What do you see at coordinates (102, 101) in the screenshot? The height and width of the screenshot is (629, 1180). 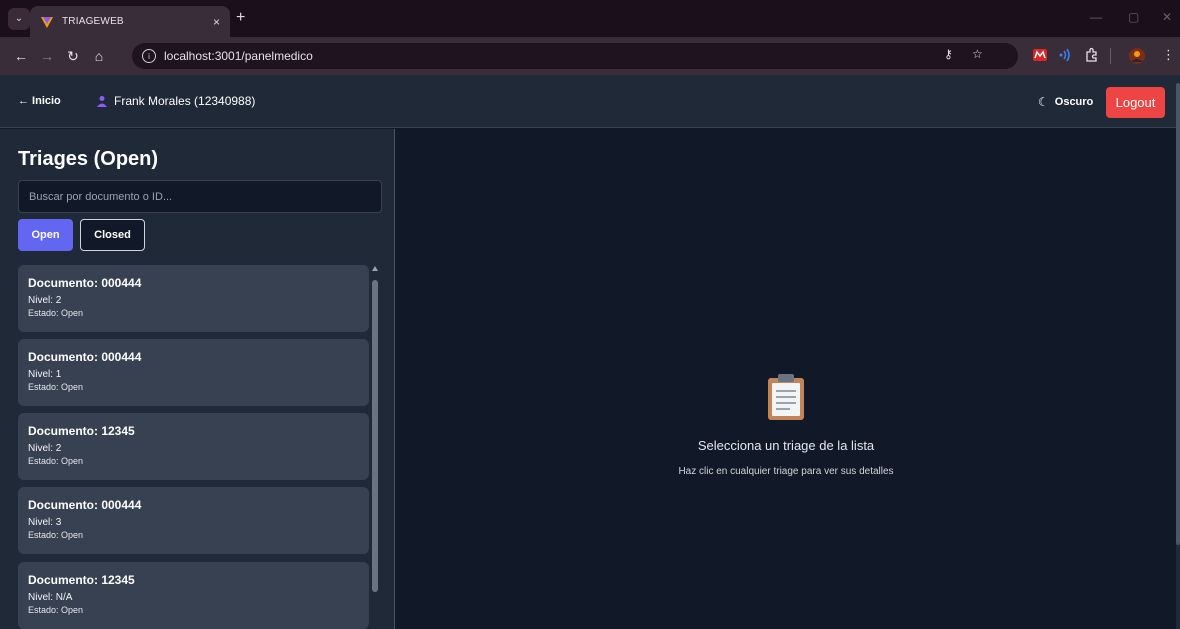 I see `user-icon` at bounding box center [102, 101].